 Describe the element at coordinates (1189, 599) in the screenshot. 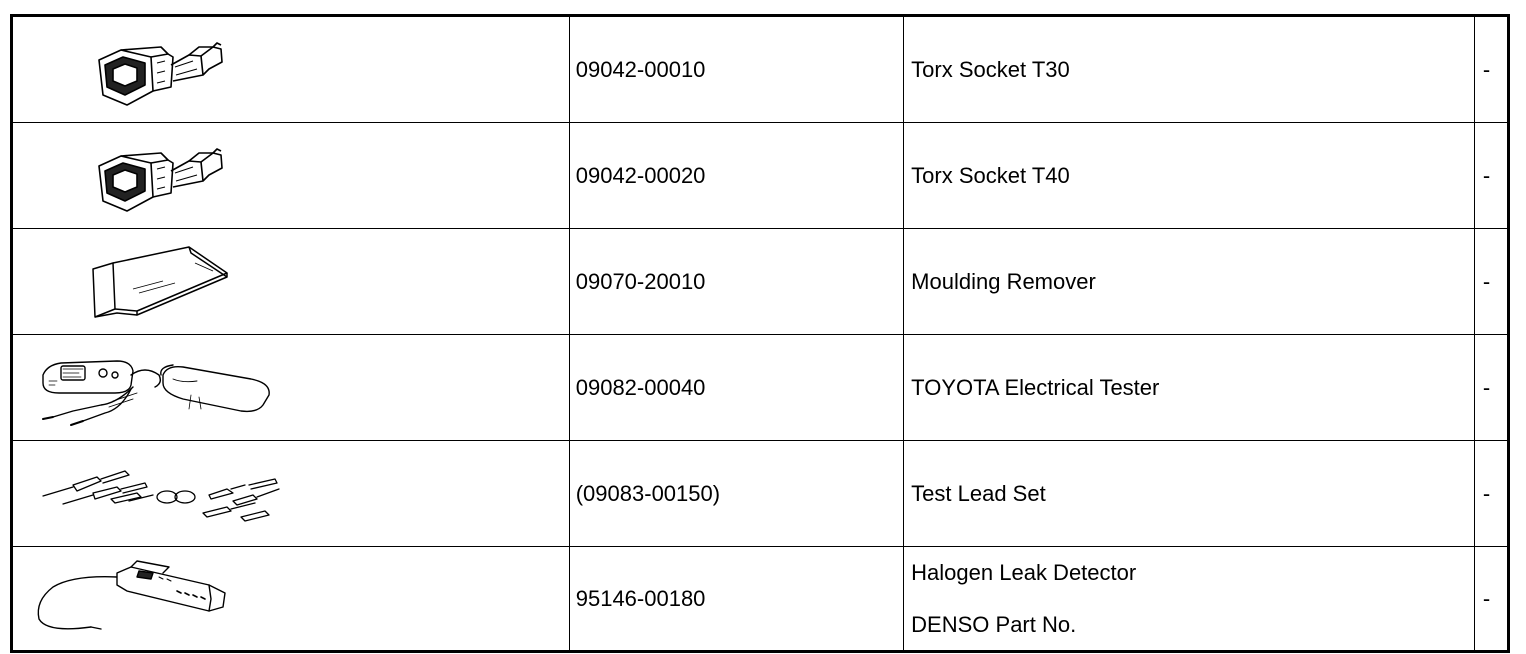

I see `tool-name: Halogen Leak Detector DENSO Part No.` at that location.